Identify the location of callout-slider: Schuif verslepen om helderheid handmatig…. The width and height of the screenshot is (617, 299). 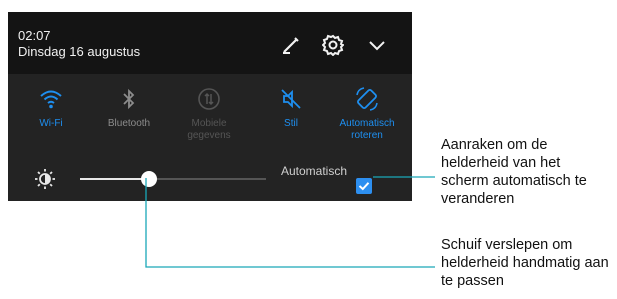
(525, 263).